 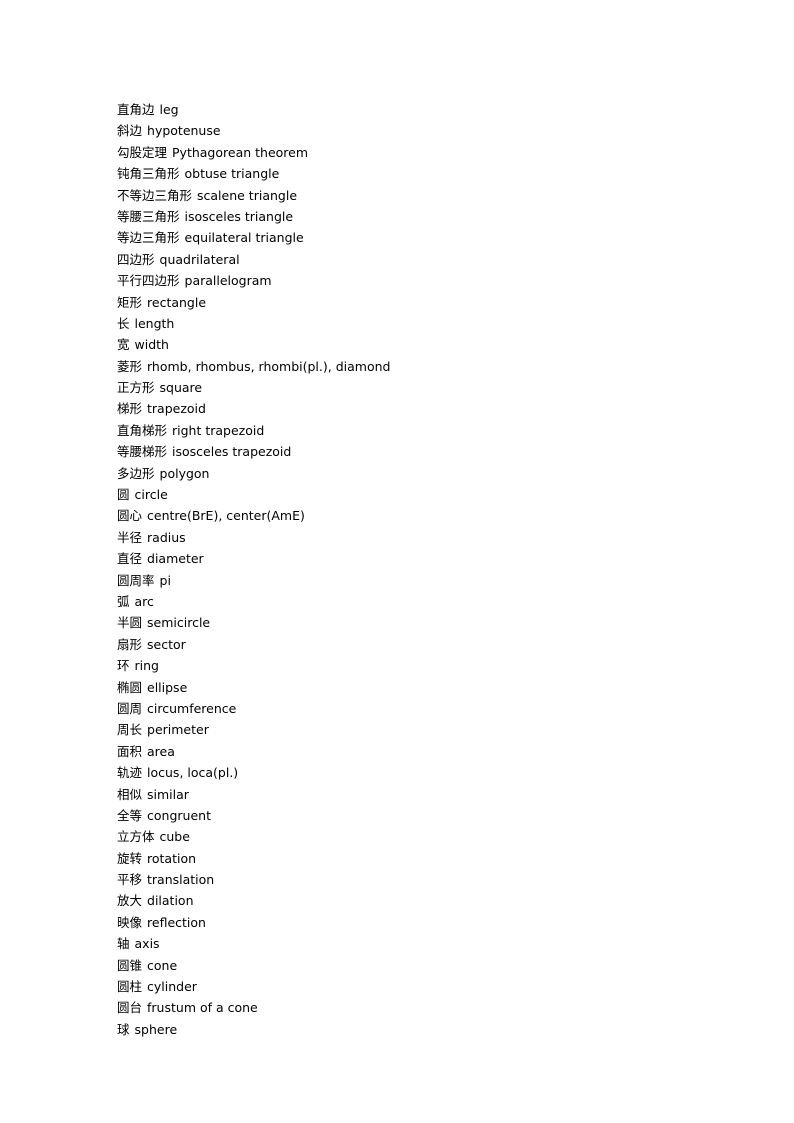 I want to click on term-chinese: 等边三角形, so click(x=148, y=238).